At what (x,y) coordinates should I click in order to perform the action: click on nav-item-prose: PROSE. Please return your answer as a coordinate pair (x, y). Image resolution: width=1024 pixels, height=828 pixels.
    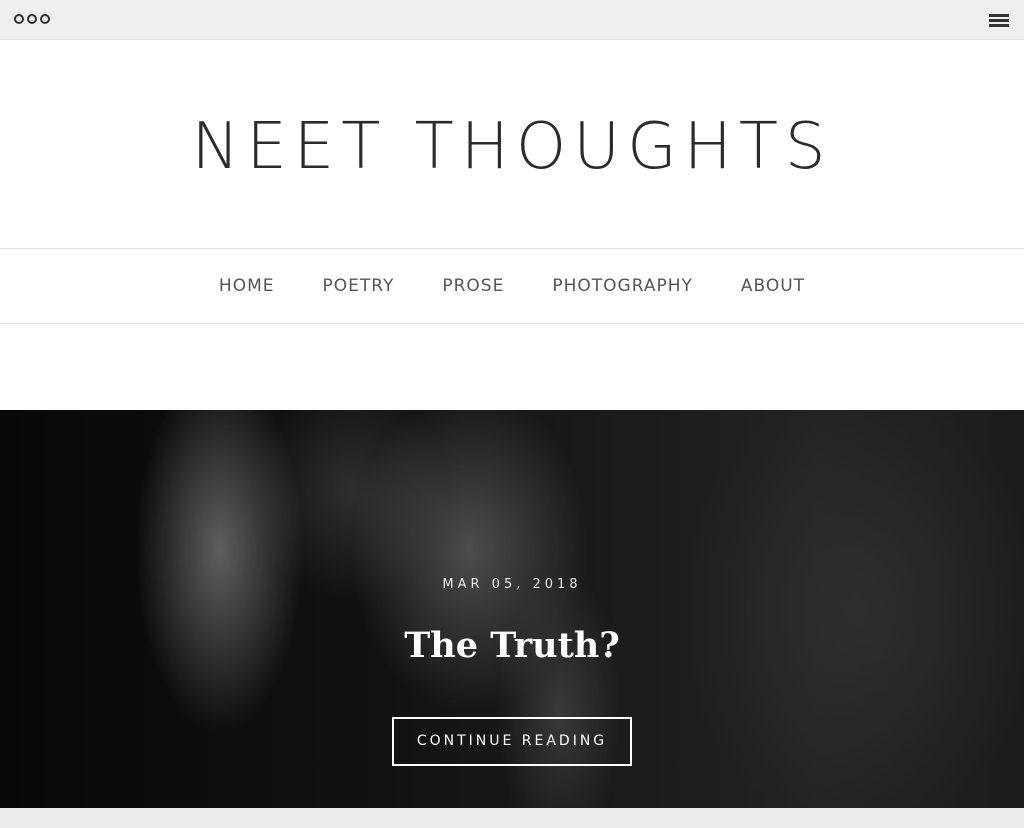
    Looking at the image, I should click on (473, 286).